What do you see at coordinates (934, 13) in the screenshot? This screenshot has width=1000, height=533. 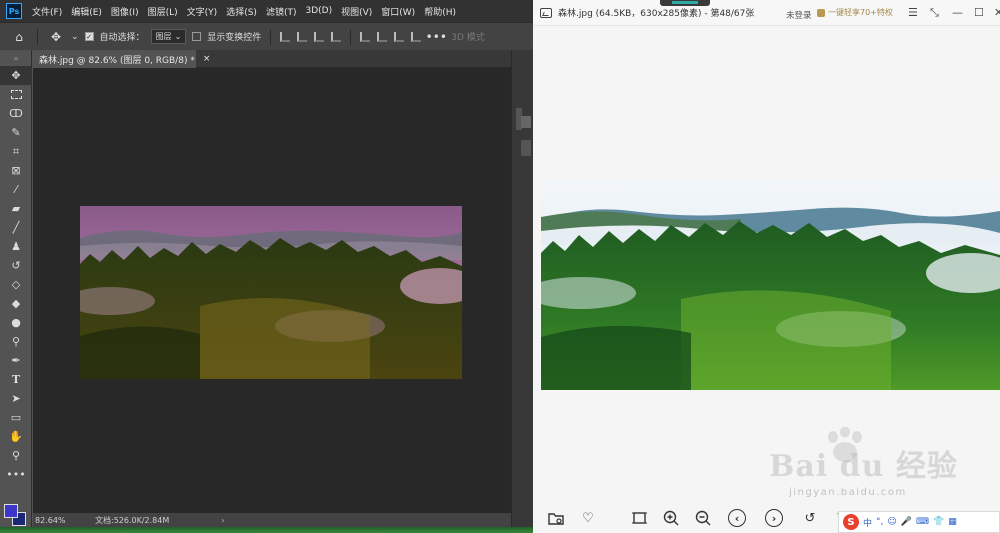 I see `compact-mode-icon: ⤡` at bounding box center [934, 13].